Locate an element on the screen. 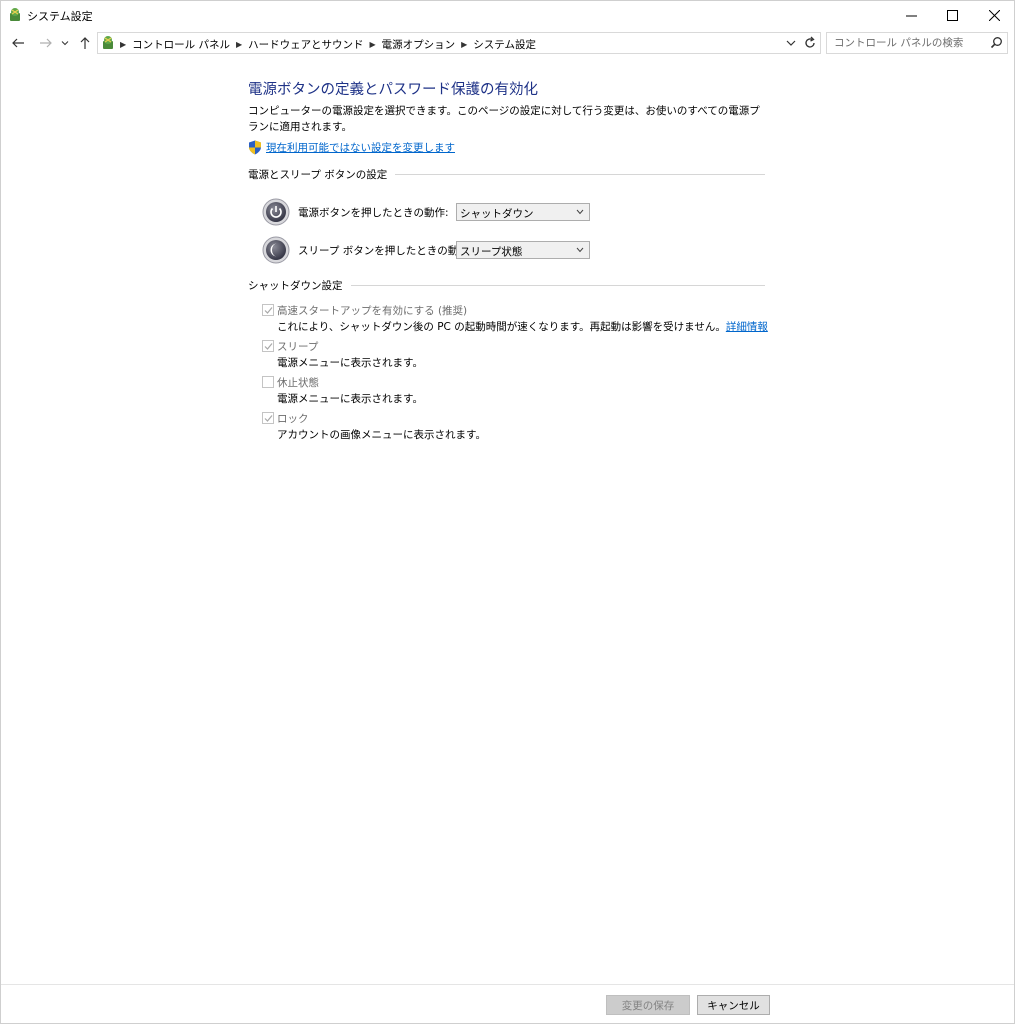 Image resolution: width=1015 pixels, height=1024 pixels. change-unavailable-settings-link: 現在利用可能ではない設定を変更します is located at coordinates (360, 147).